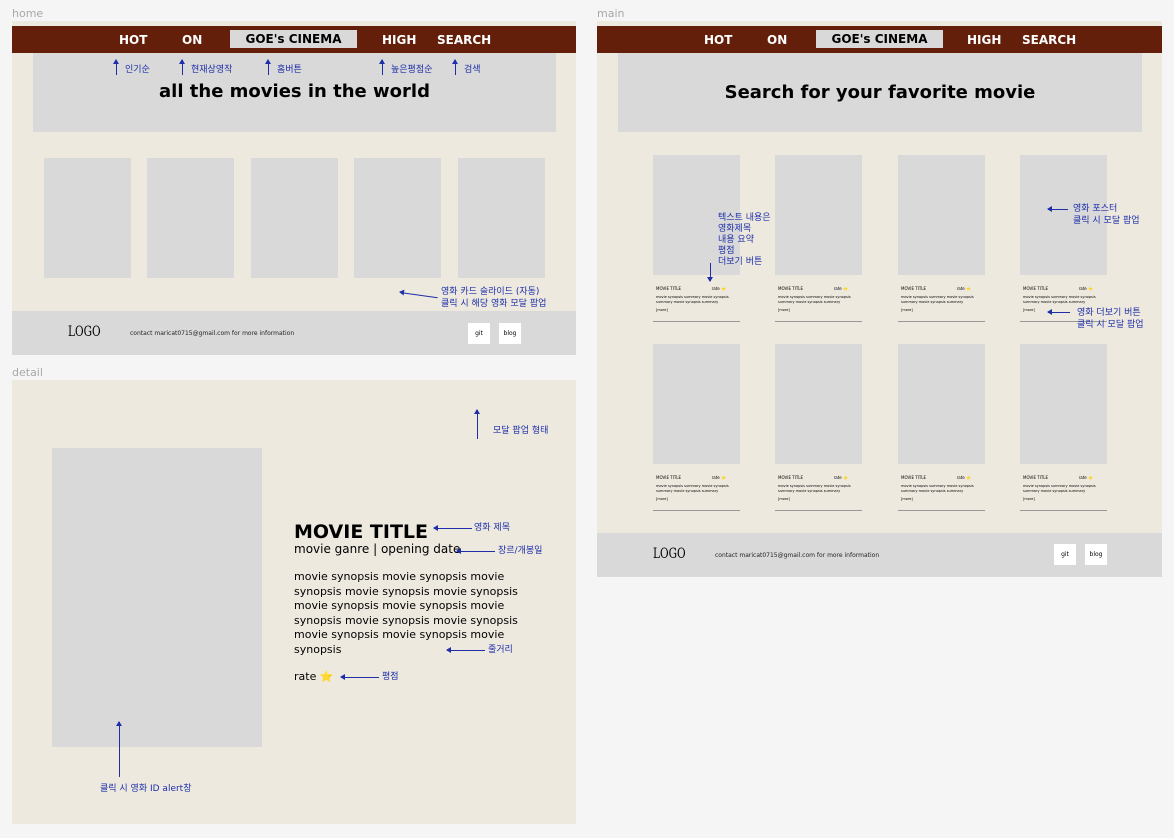  Describe the element at coordinates (472, 70) in the screenshot. I see `ann-search: 검색` at that location.